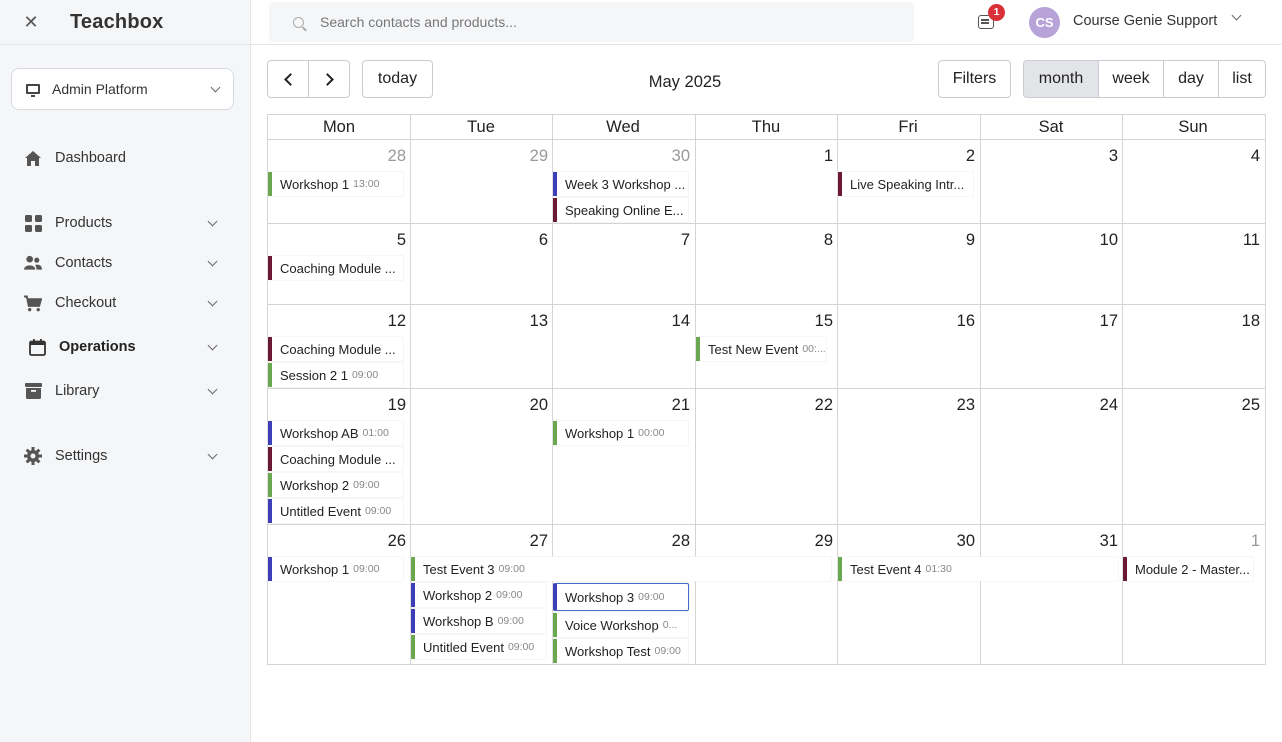  What do you see at coordinates (1088, 240) in the screenshot?
I see `day-number: 10` at bounding box center [1088, 240].